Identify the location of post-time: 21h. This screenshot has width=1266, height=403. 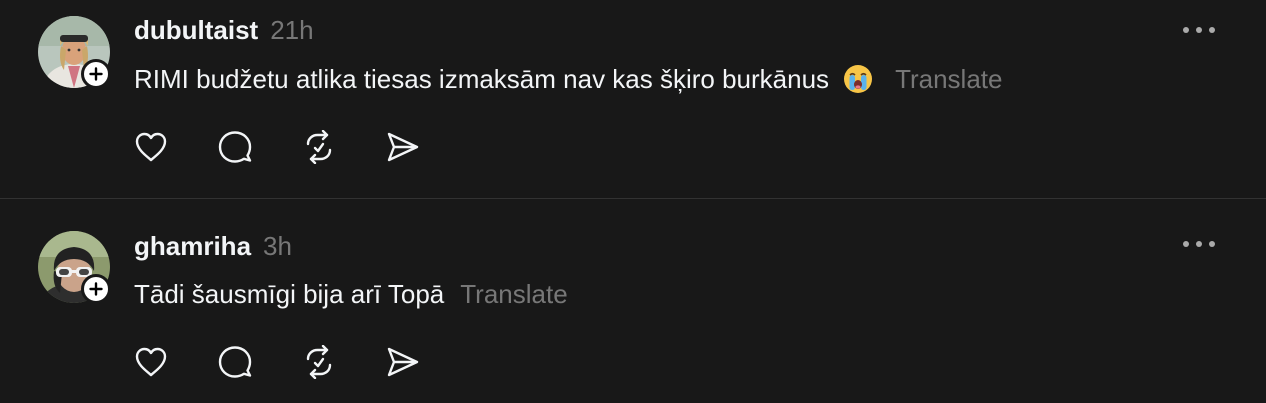
(291, 30).